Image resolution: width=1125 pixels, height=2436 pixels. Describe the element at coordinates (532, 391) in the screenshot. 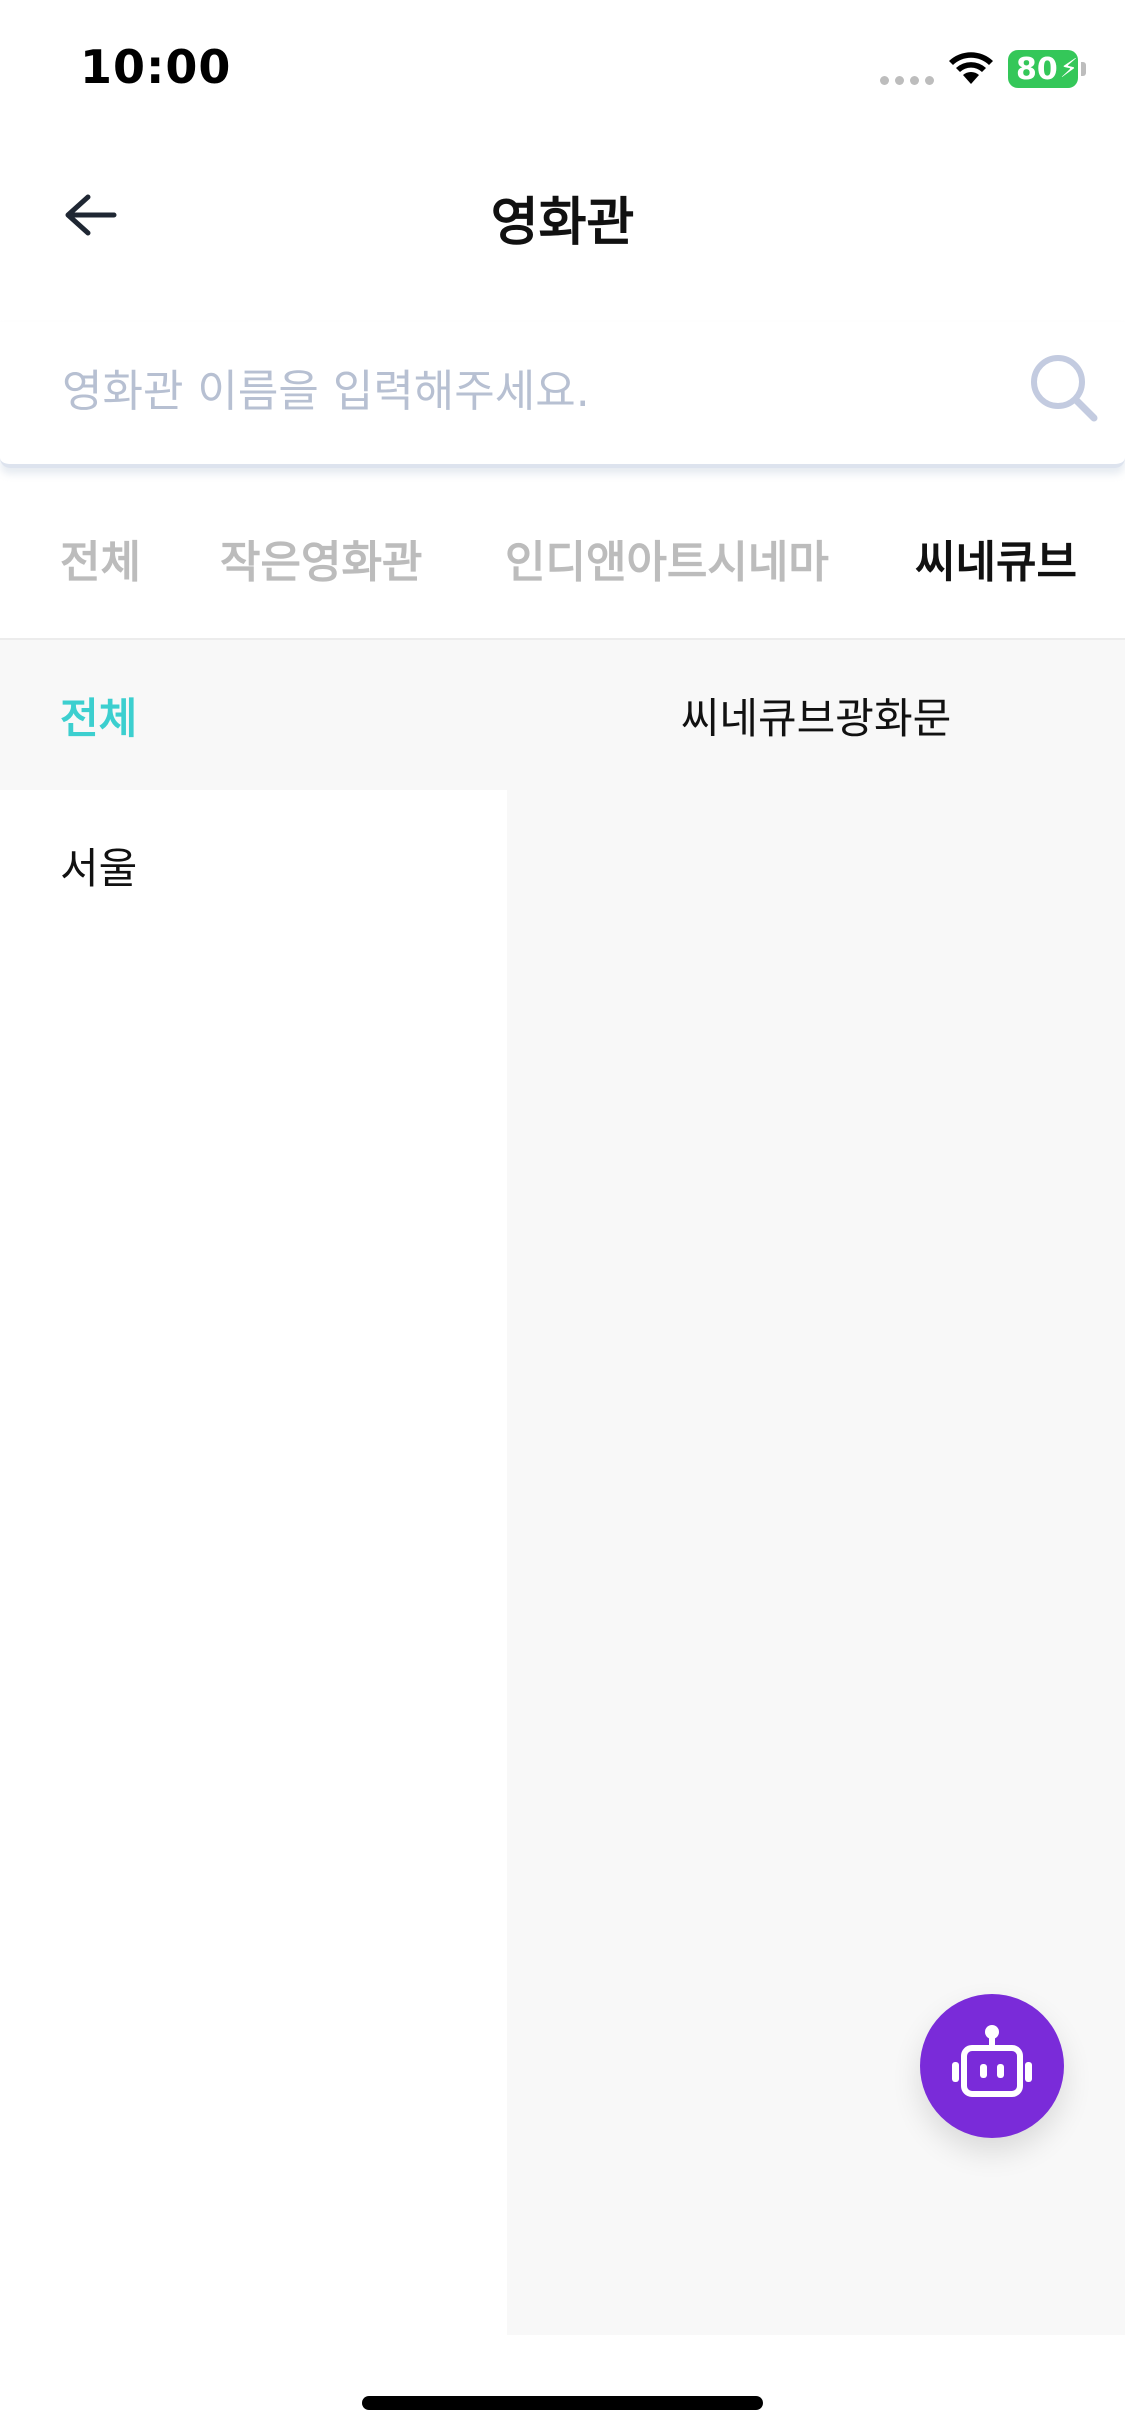

I see `search-input` at that location.